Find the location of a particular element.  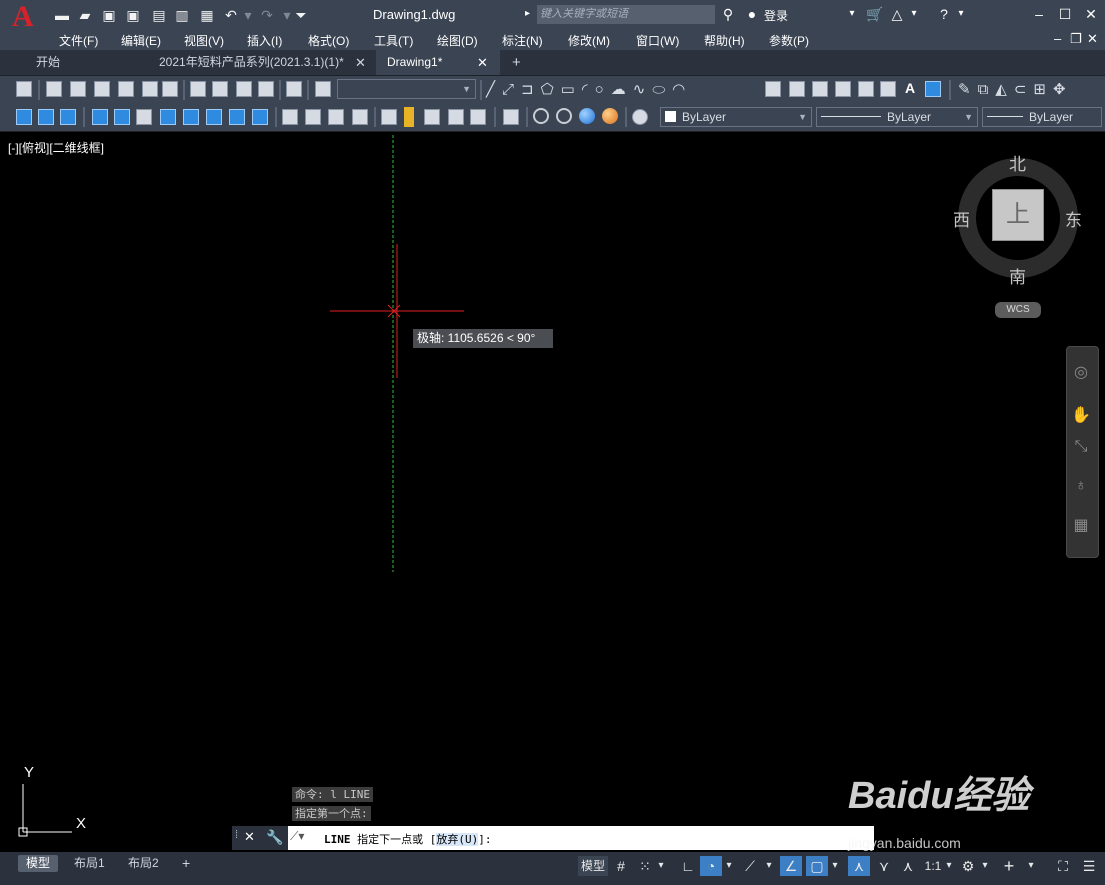

steering-wheel-icon: ◎ is located at coordinates (1081, 373).